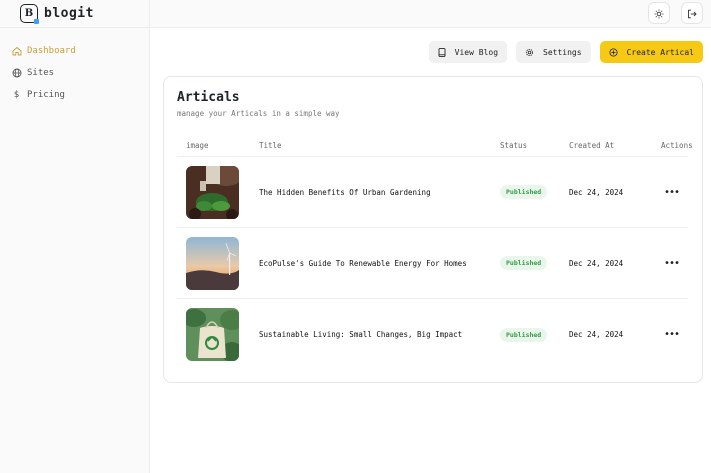 The width and height of the screenshot is (711, 473). I want to click on title-cell: The Hidden Benefits Of Urban Gardening, so click(345, 192).